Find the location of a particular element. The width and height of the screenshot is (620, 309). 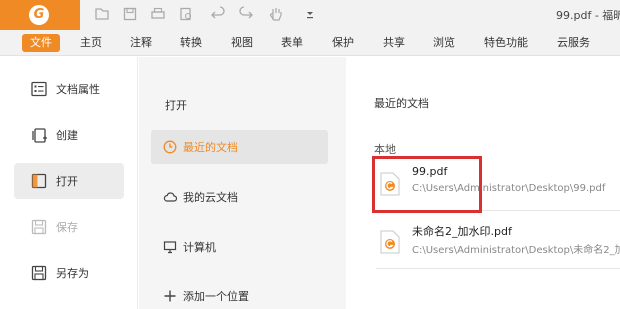

recent-documents-heading: 最近的文档 is located at coordinates (401, 103).